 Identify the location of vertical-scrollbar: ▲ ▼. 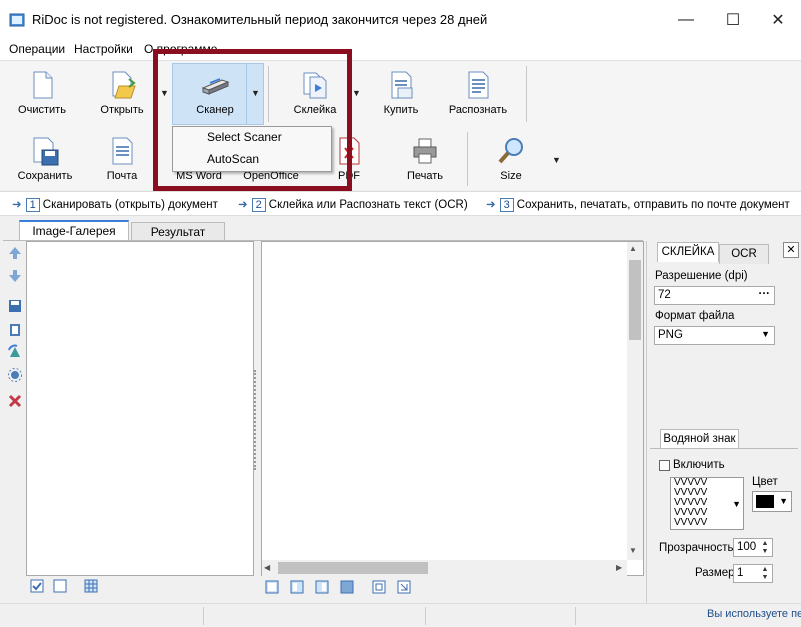
(635, 401).